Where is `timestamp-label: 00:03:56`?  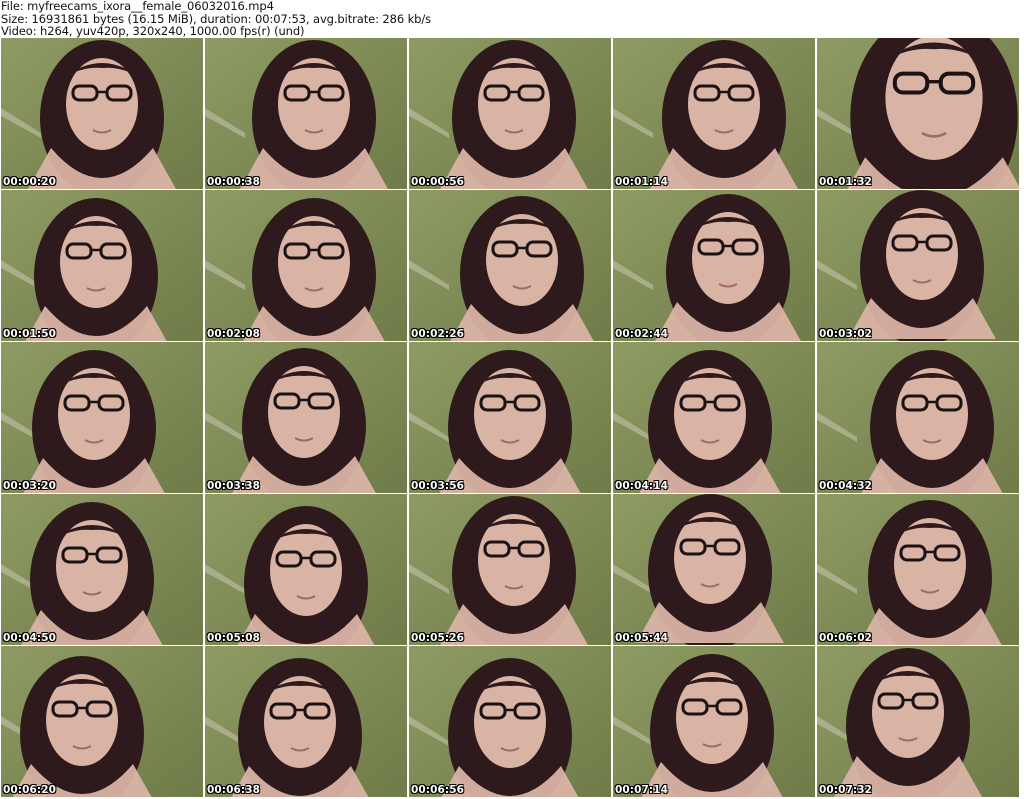
timestamp-label: 00:03:56 is located at coordinates (438, 486).